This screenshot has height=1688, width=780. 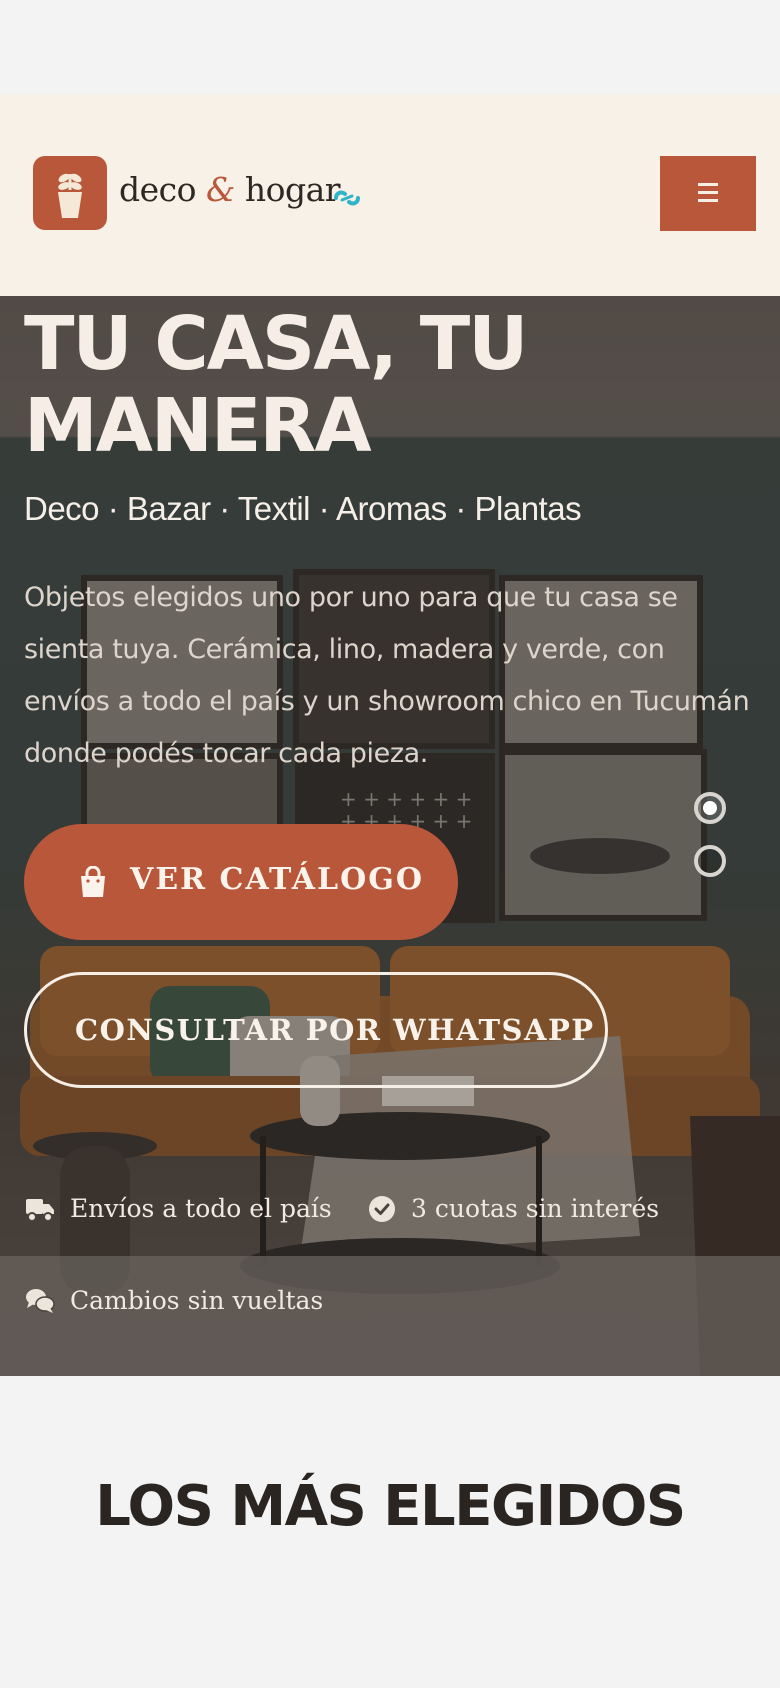 I want to click on hamburger-icon, so click(x=708, y=192).